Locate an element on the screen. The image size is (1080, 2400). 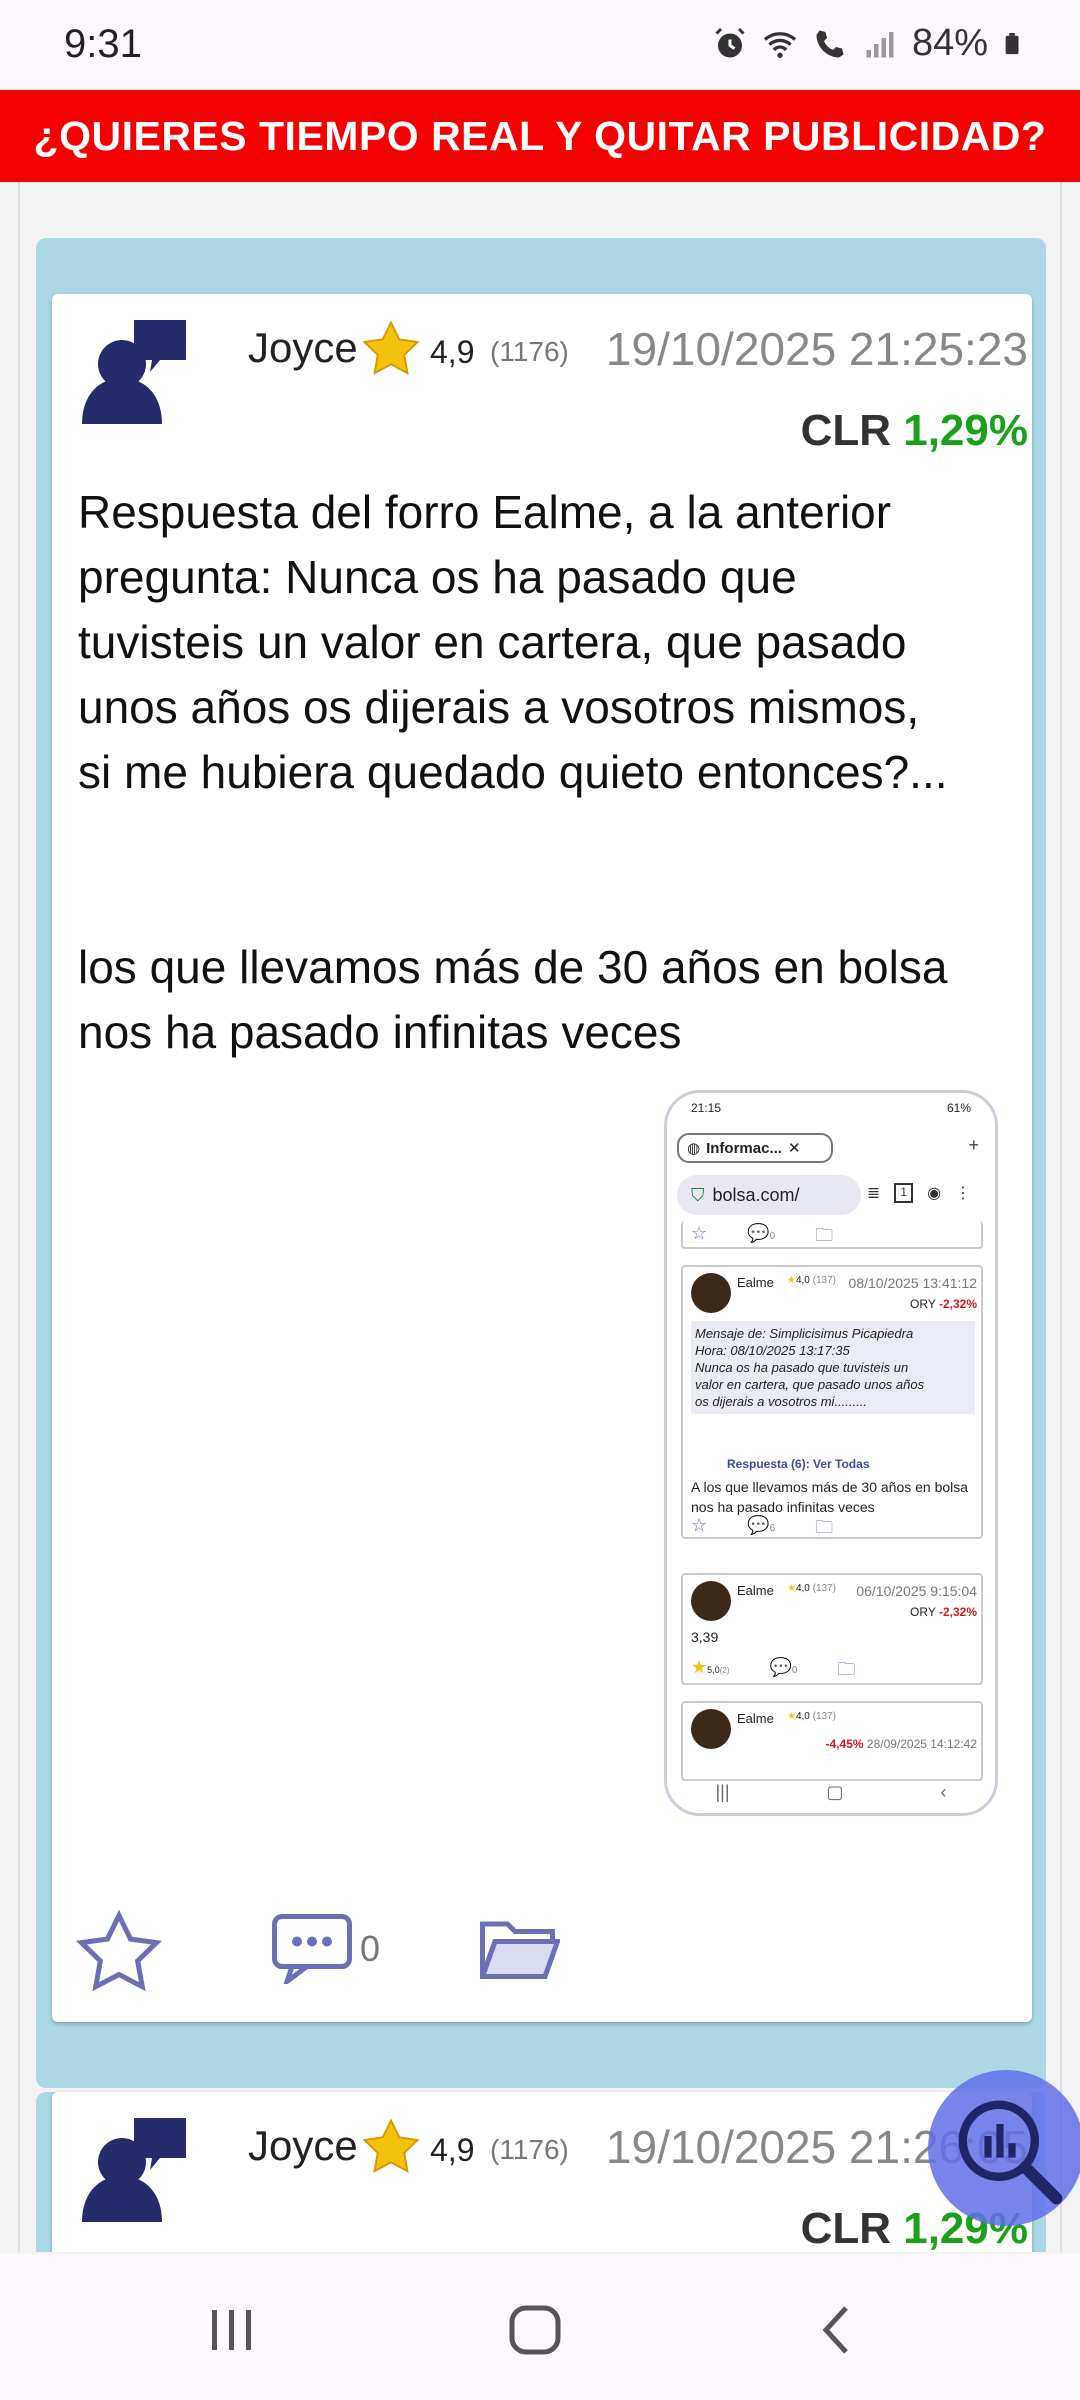
thumb-actions: ☆ 💬0 🗀 is located at coordinates (762, 1238).